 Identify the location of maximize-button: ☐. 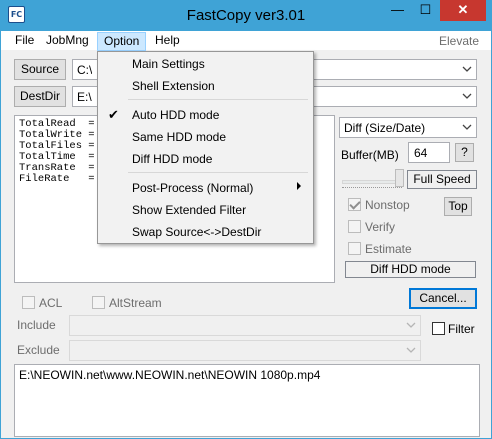
(425, 10).